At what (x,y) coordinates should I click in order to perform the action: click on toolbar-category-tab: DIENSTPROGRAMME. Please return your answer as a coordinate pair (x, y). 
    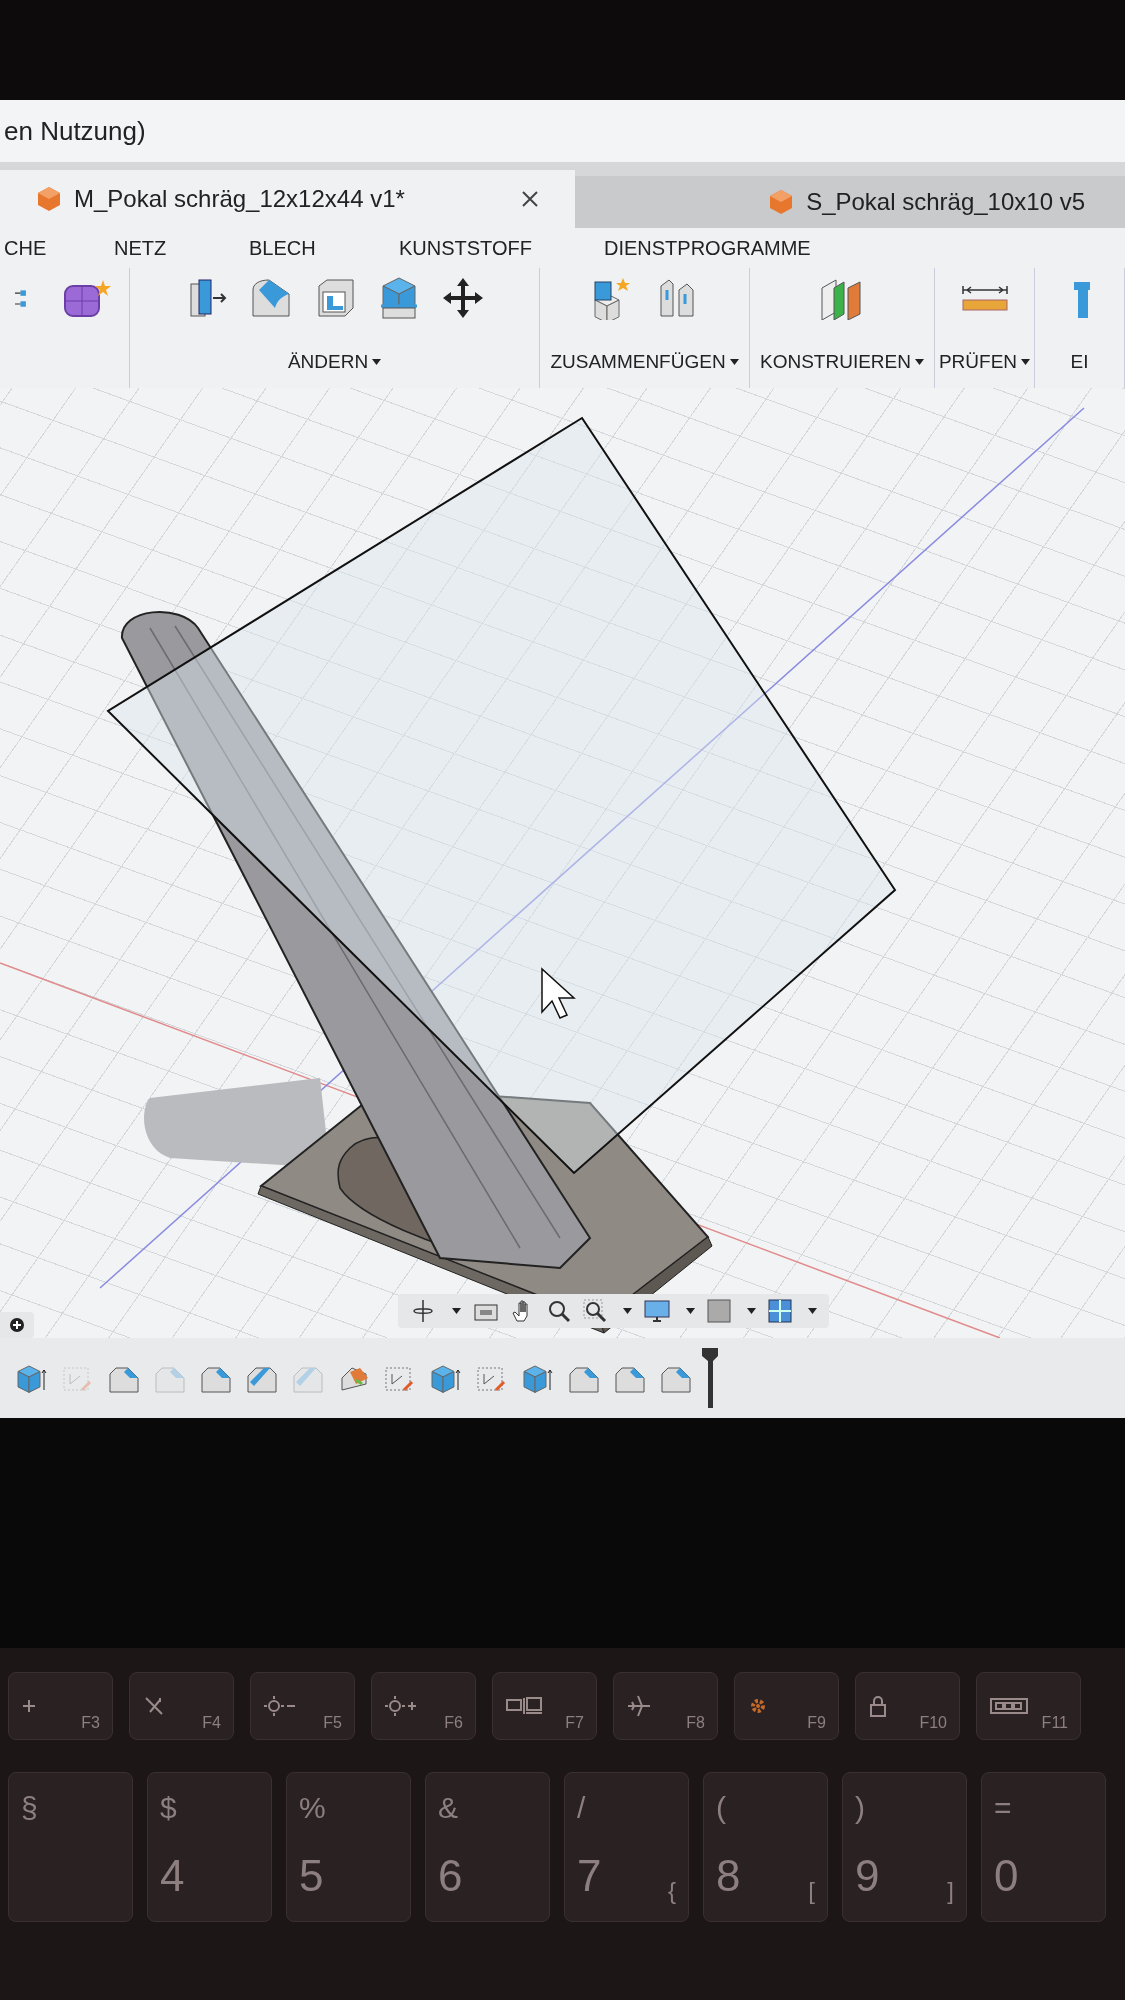
    Looking at the image, I should click on (710, 248).